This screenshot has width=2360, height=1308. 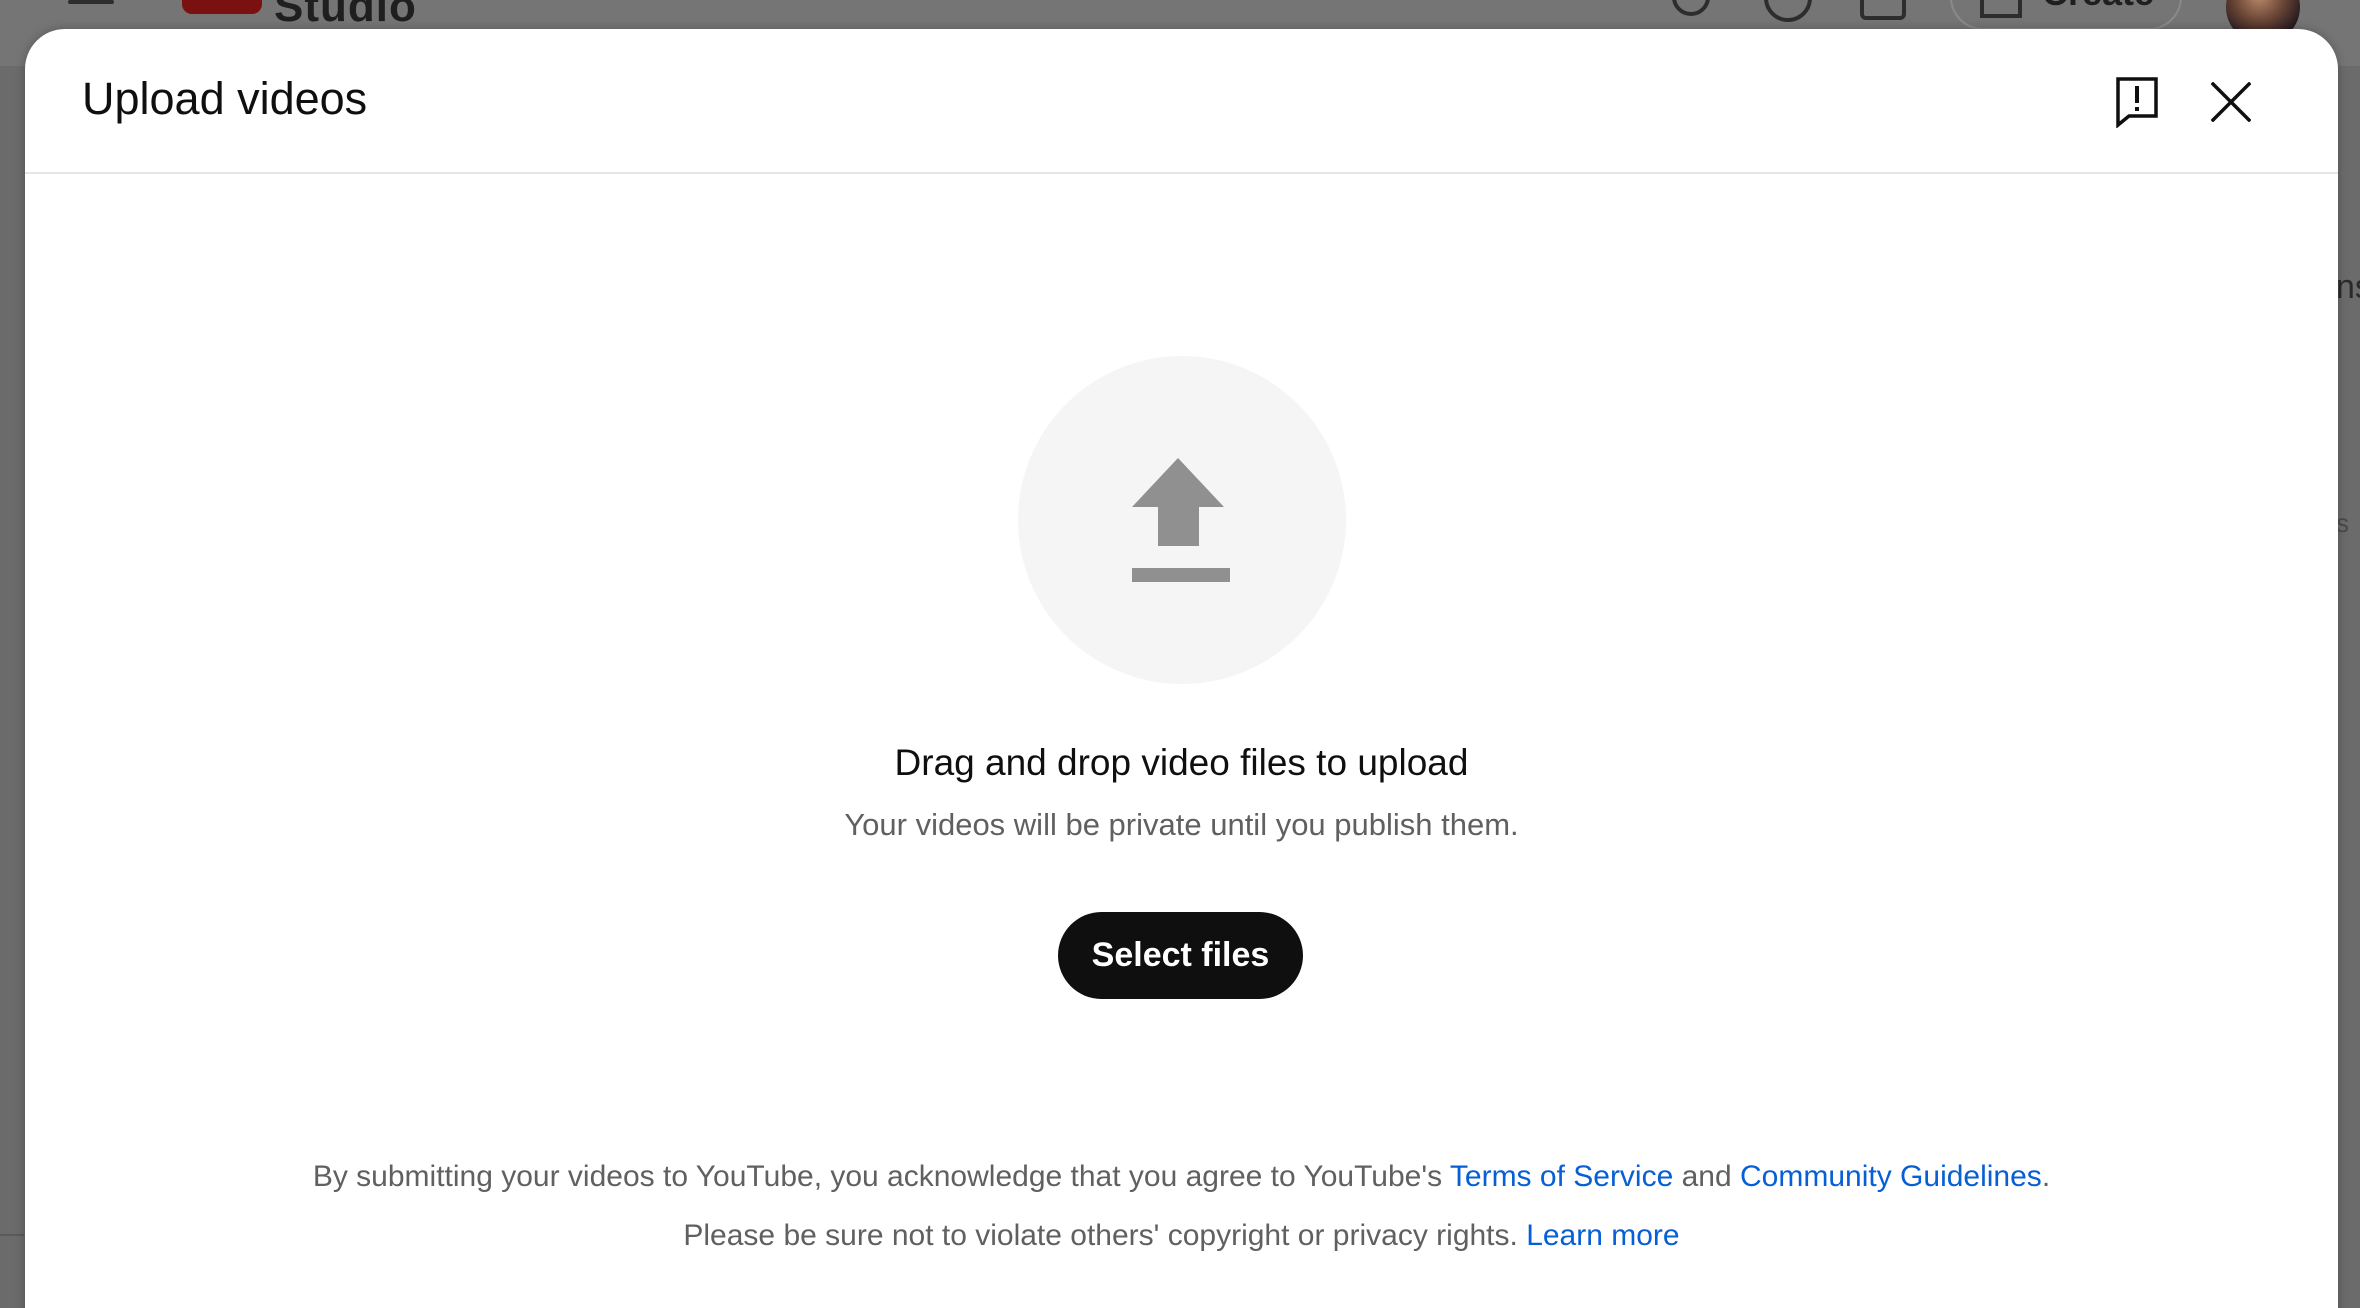 I want to click on dialog-header: Upload videos, so click(x=1181, y=101).